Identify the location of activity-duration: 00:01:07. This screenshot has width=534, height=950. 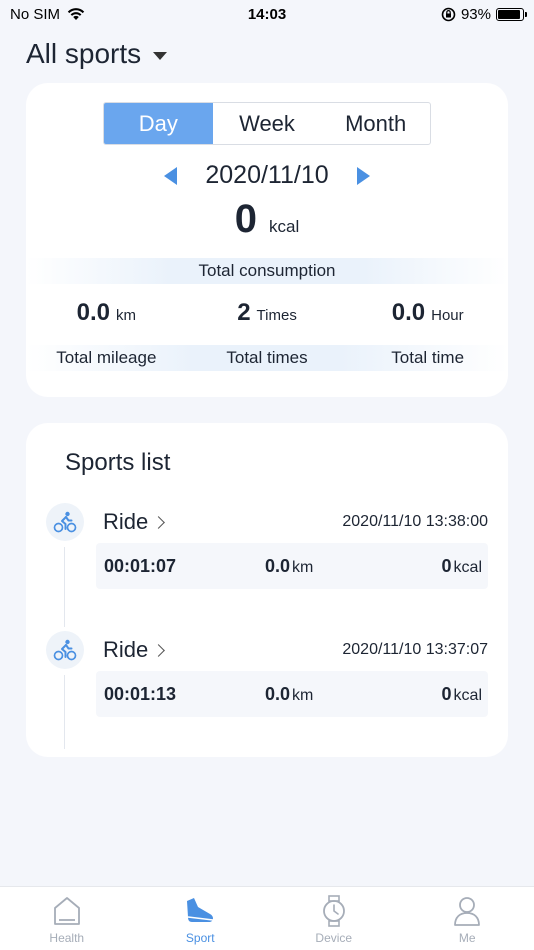
(140, 565).